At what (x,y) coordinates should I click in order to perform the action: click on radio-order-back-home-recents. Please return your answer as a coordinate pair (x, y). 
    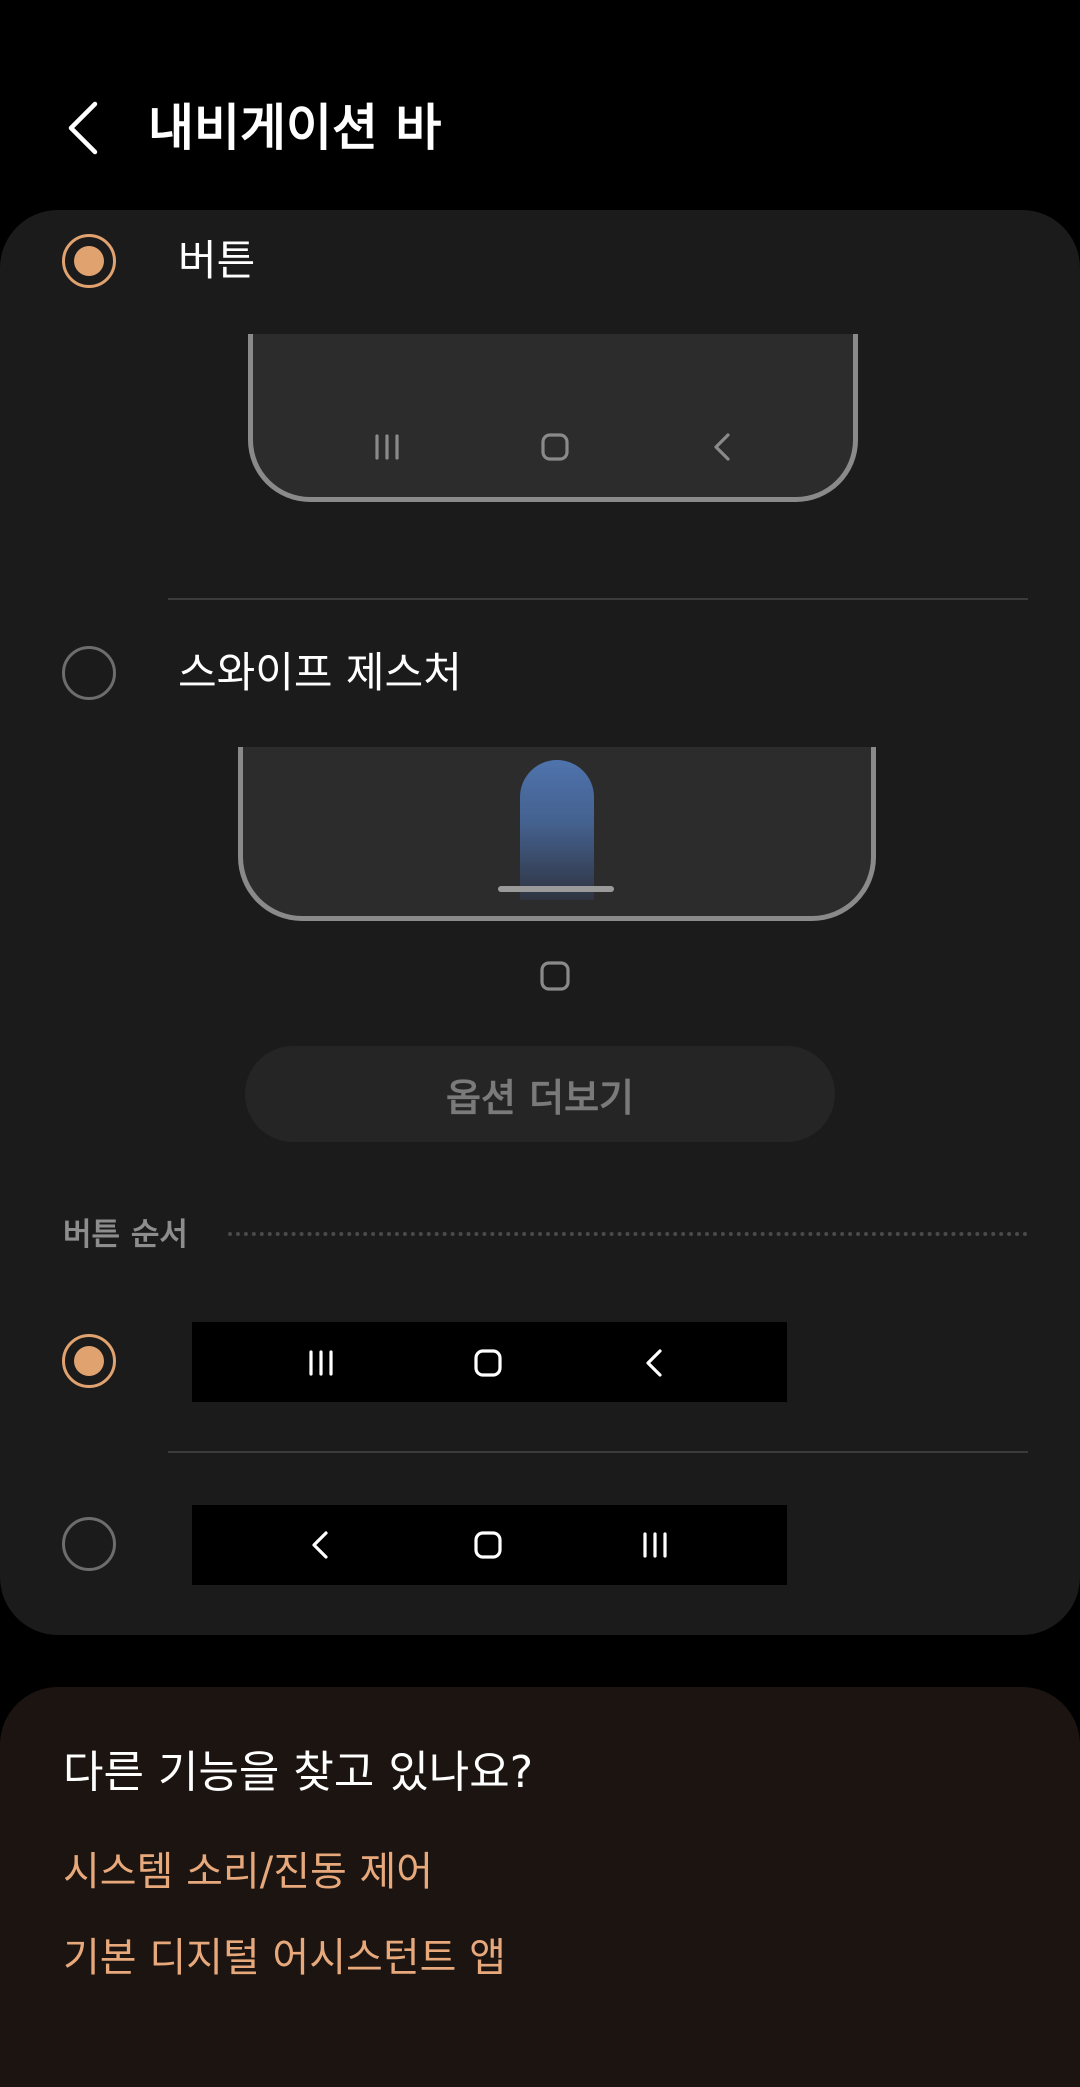
    Looking at the image, I should click on (89, 1544).